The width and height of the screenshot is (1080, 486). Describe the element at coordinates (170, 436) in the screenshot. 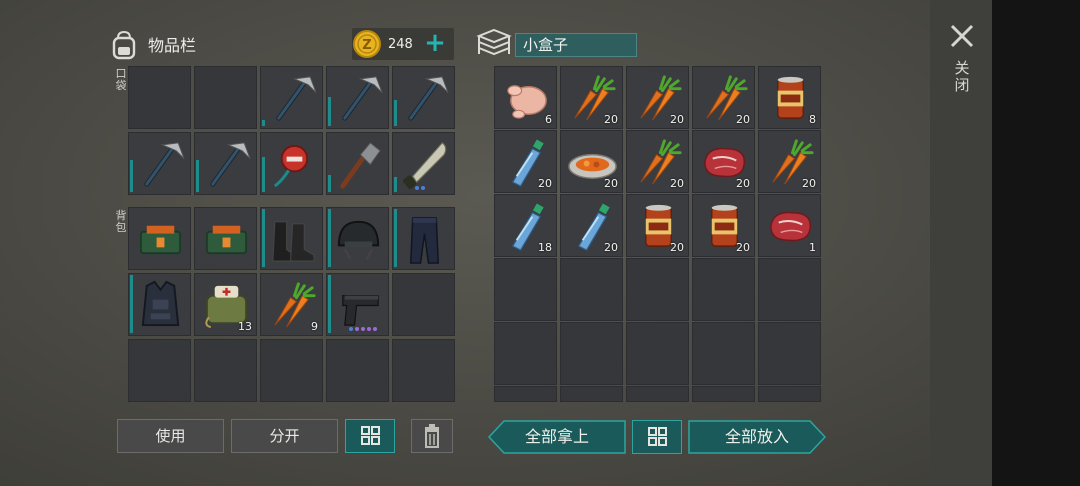

I see `use-button: 使用` at that location.